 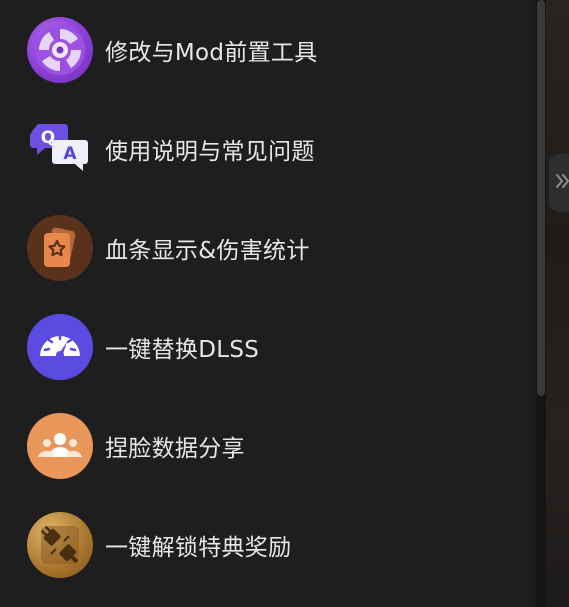 What do you see at coordinates (210, 152) in the screenshot?
I see `menu-item-label: 使用说明与常见问题` at bounding box center [210, 152].